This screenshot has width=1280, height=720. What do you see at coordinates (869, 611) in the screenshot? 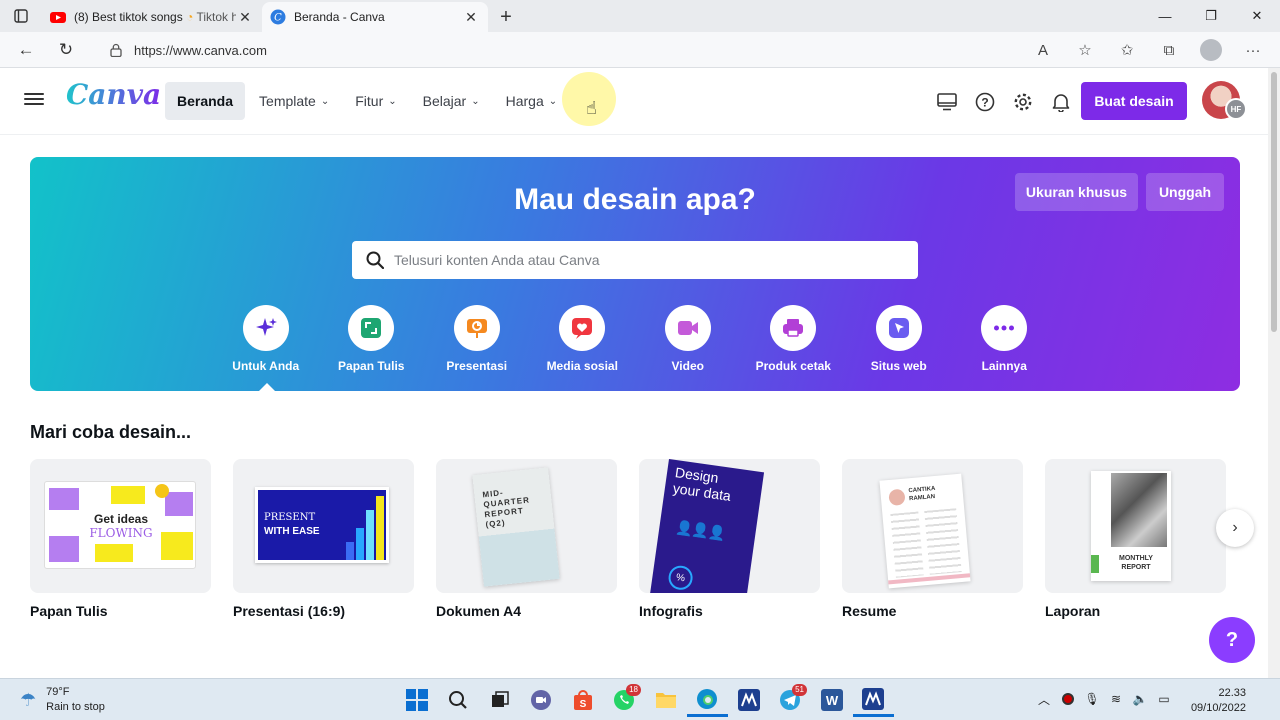
I see `template-label: Resume` at bounding box center [869, 611].